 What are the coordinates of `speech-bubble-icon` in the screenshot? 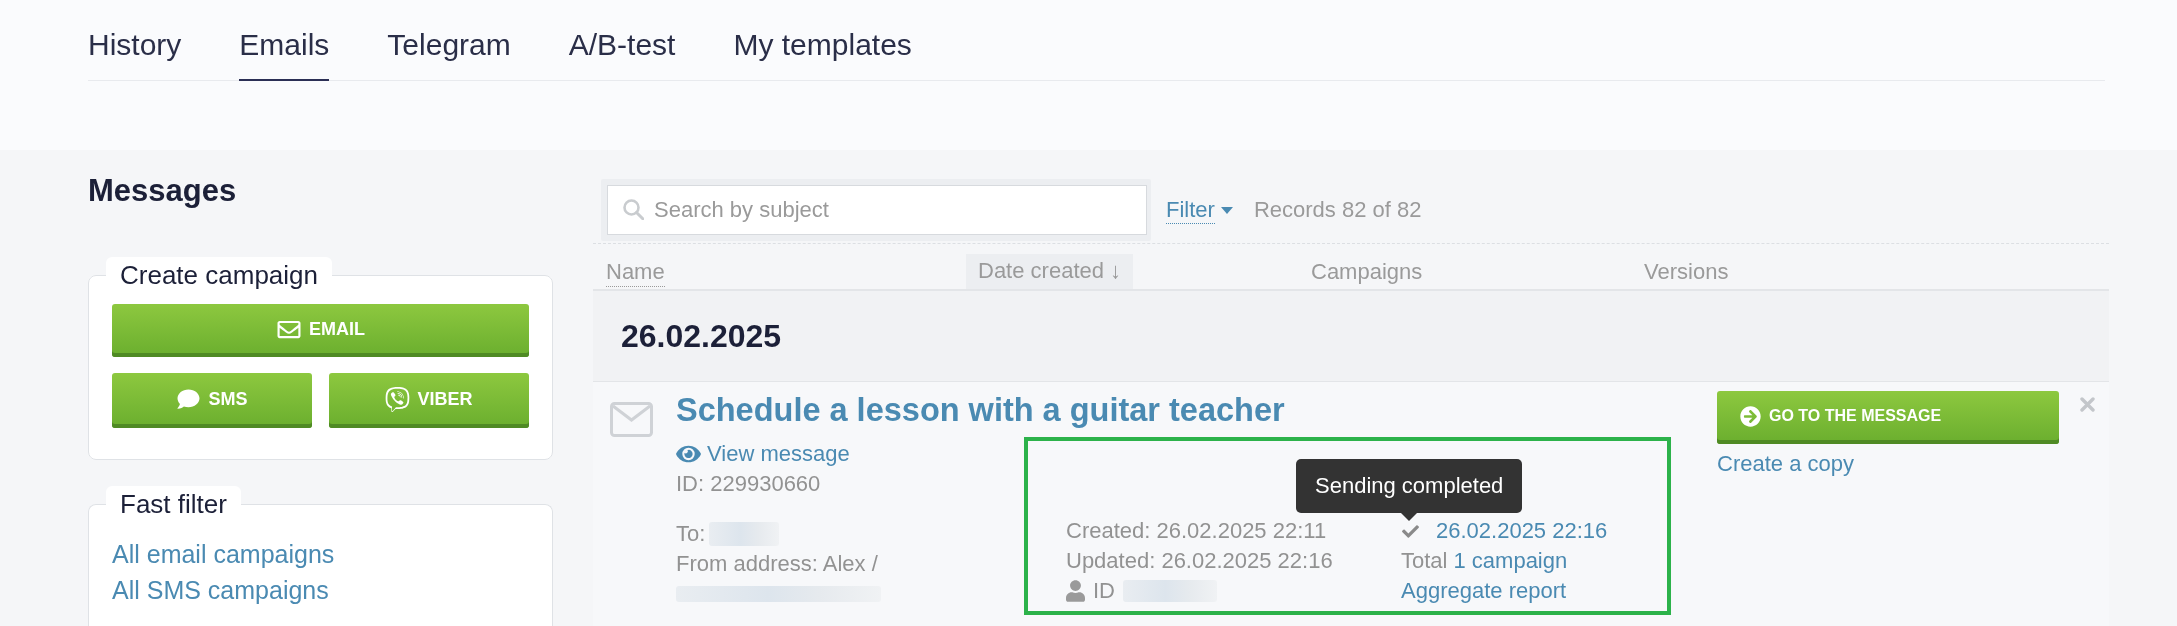 It's located at (189, 399).